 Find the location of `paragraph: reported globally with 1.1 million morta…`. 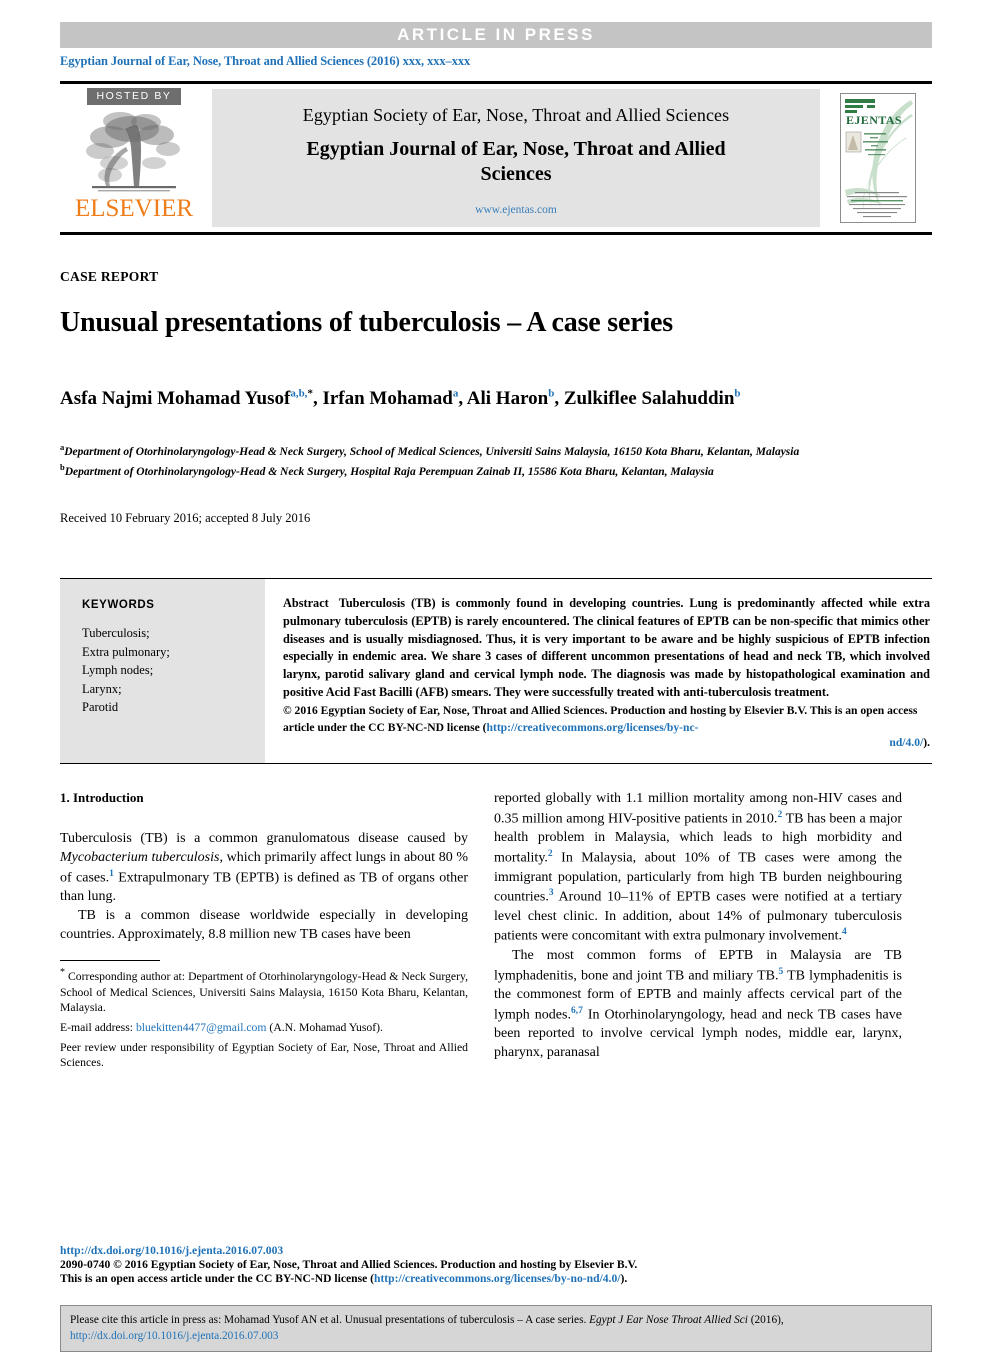

paragraph: reported globally with 1.1 million morta… is located at coordinates (698, 868).